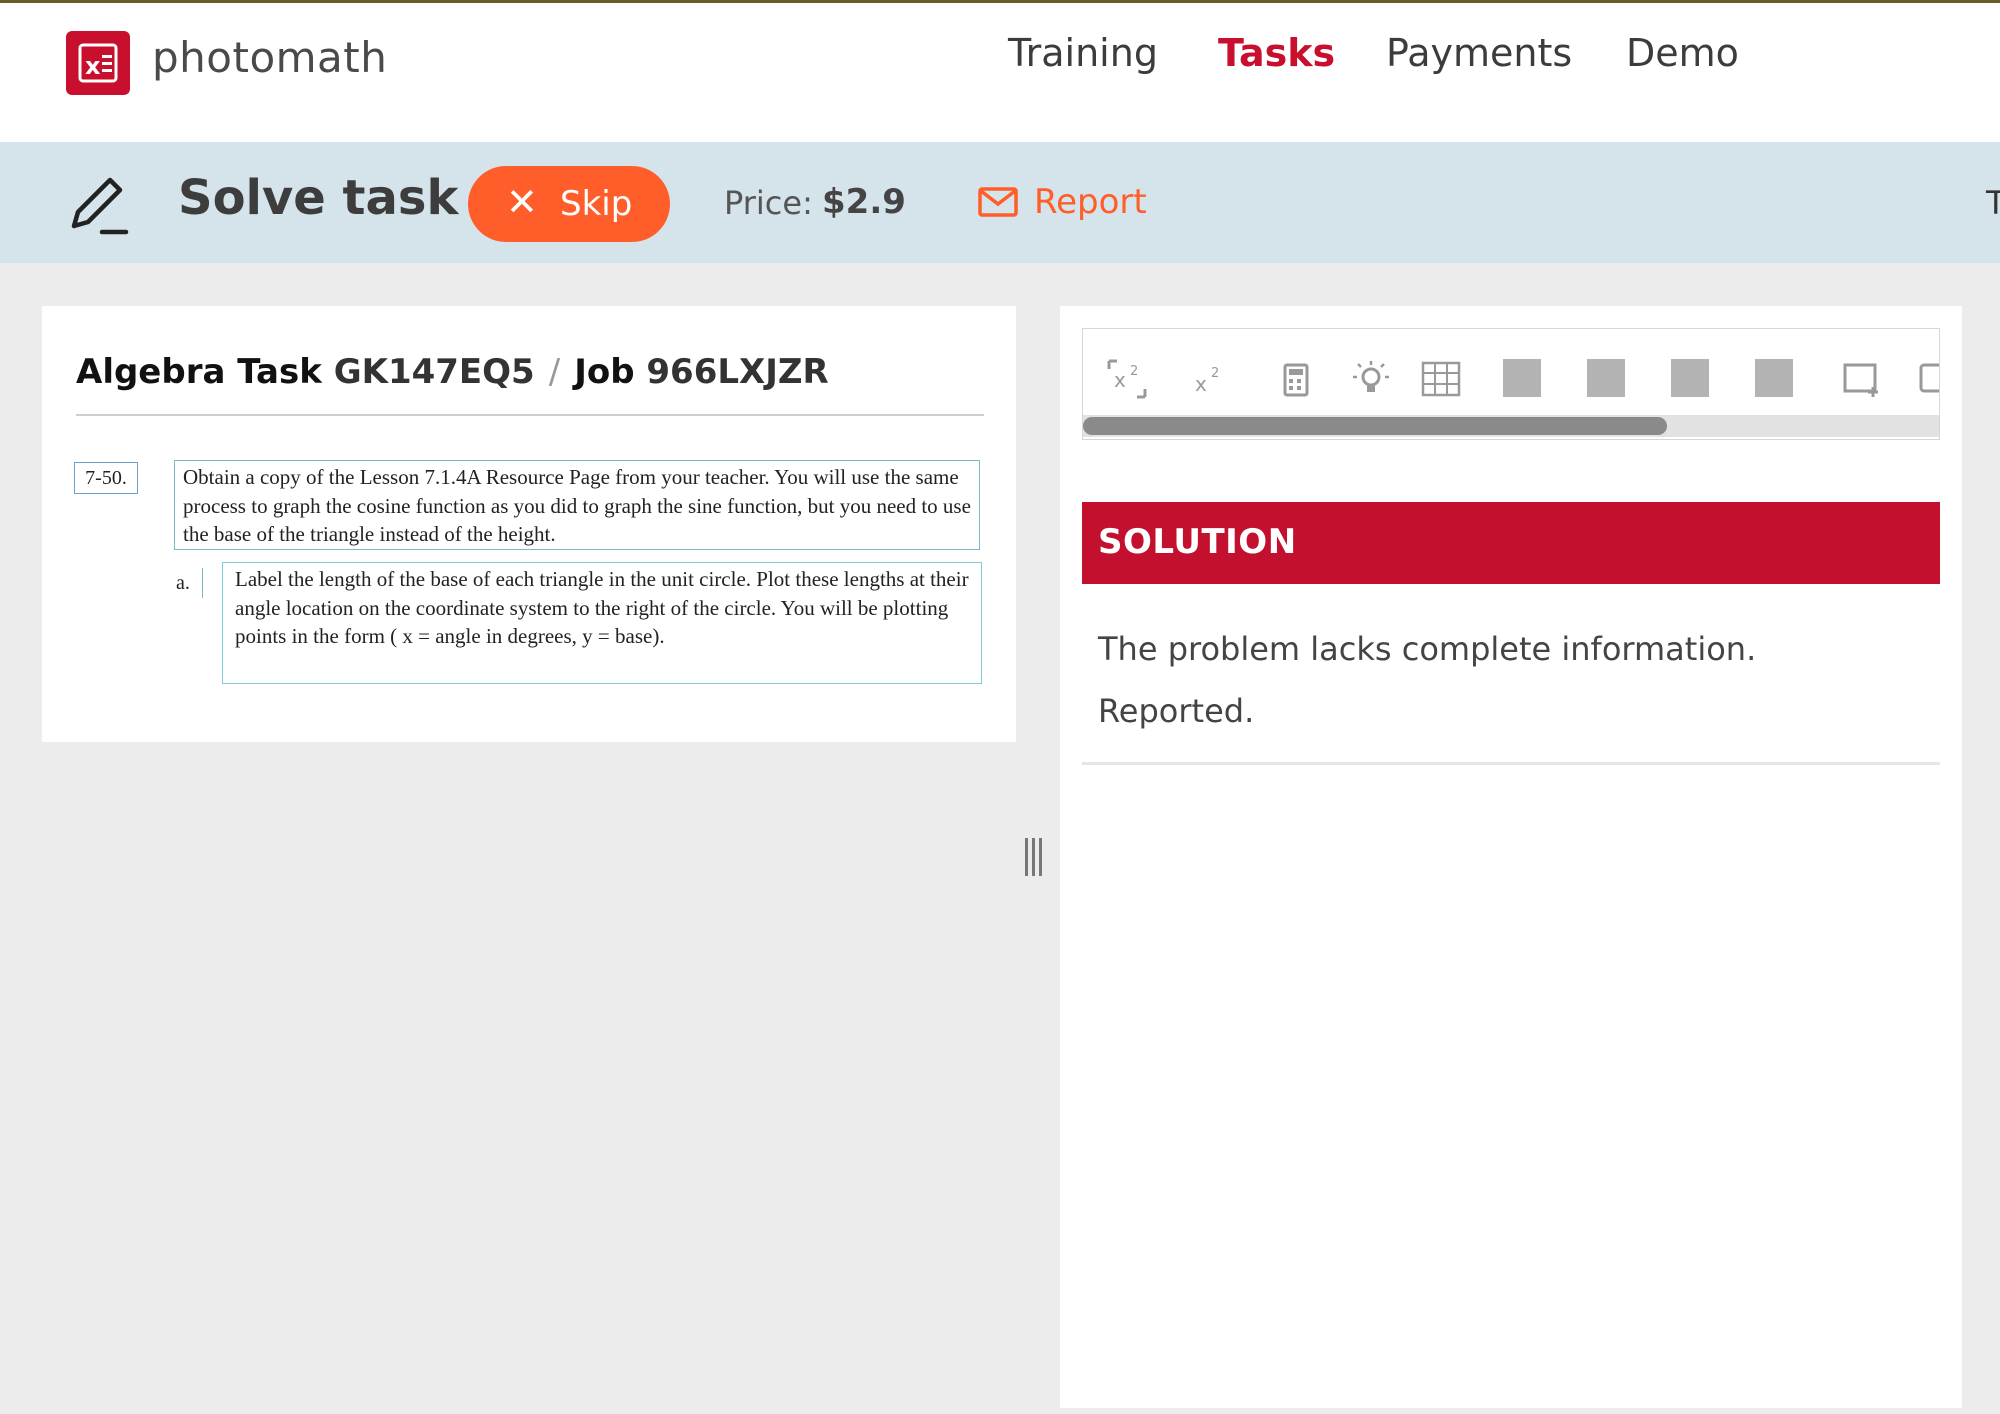 The width and height of the screenshot is (2000, 1414). I want to click on top-navbar: x photomath Training Tasks Payments Demo, so click(1000, 71).